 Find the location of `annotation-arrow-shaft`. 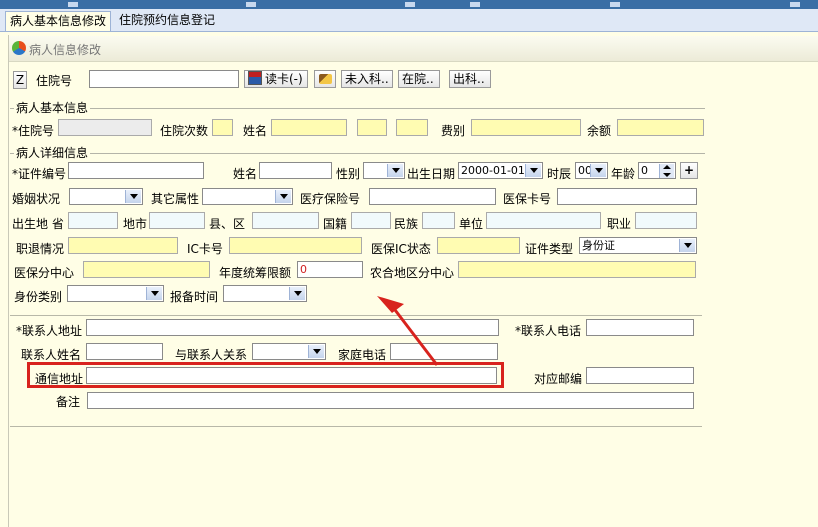

annotation-arrow-shaft is located at coordinates (414, 335).